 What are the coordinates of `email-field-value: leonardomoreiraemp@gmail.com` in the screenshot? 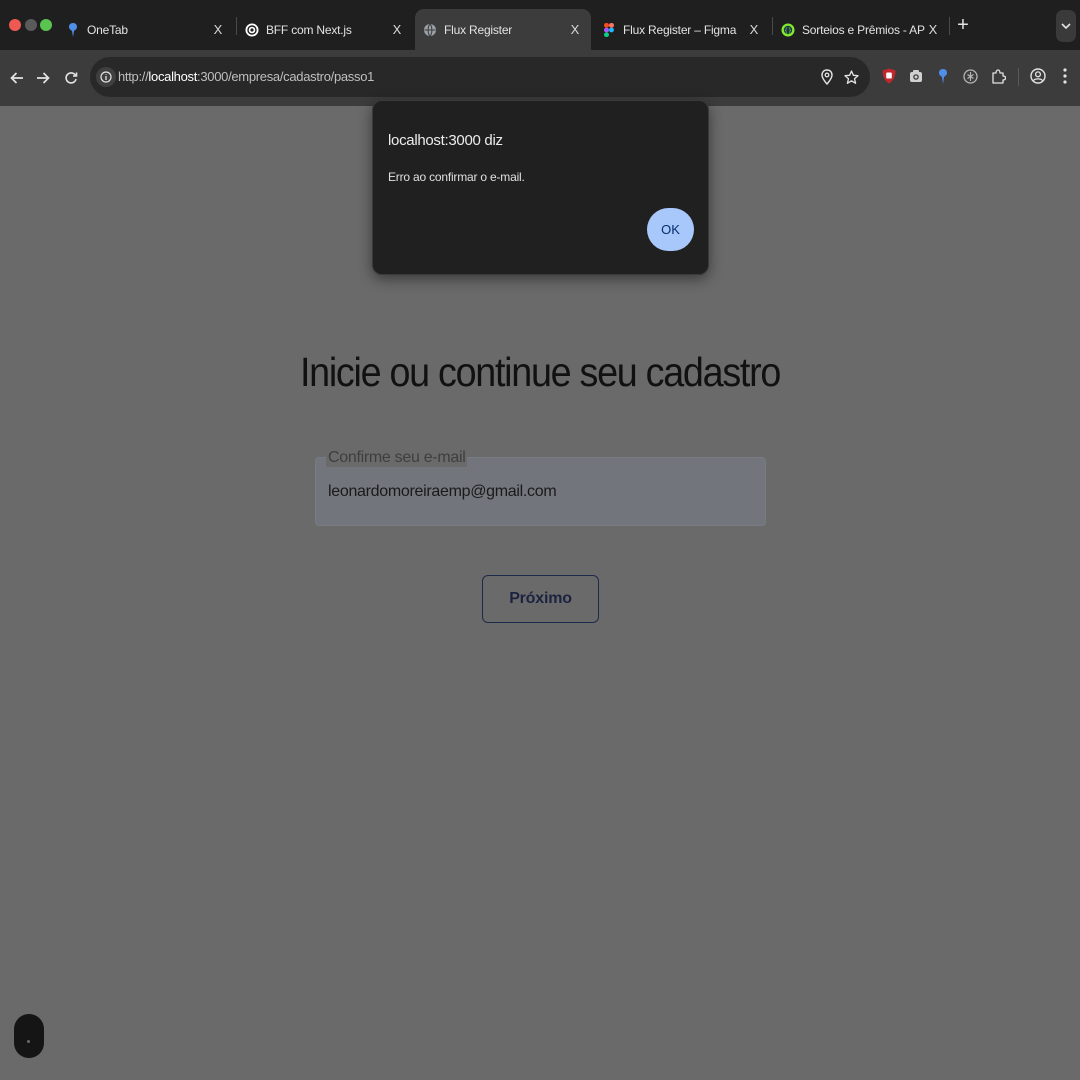 It's located at (442, 492).